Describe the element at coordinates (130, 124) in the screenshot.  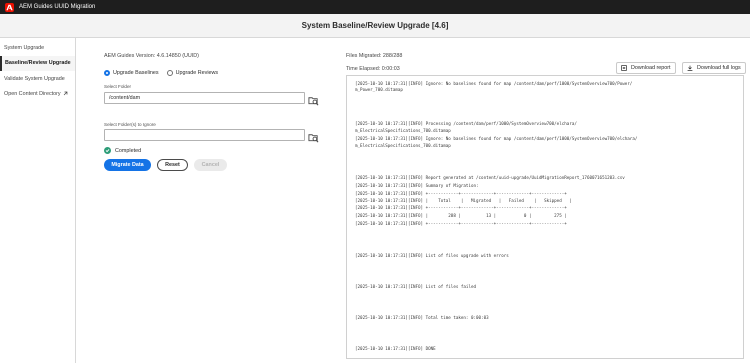
I see `ignore-folders-label: Select Folder(s) to Ignore` at that location.